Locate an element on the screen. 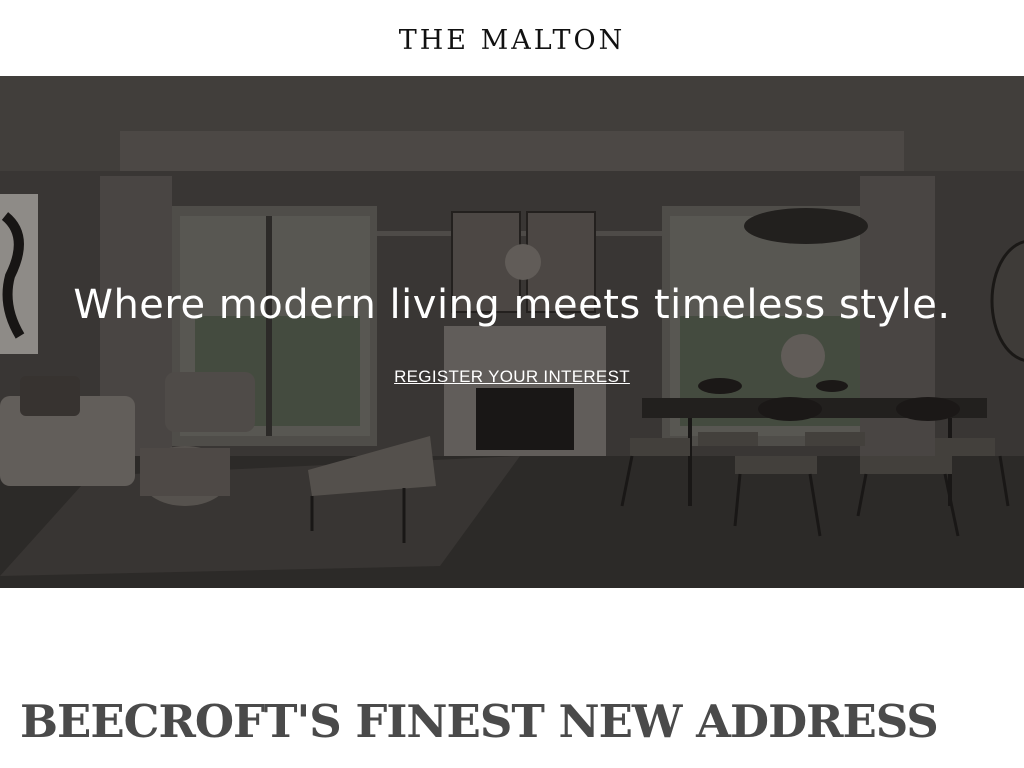 This screenshot has height=768, width=1024. site-header: THE MALTON is located at coordinates (512, 38).